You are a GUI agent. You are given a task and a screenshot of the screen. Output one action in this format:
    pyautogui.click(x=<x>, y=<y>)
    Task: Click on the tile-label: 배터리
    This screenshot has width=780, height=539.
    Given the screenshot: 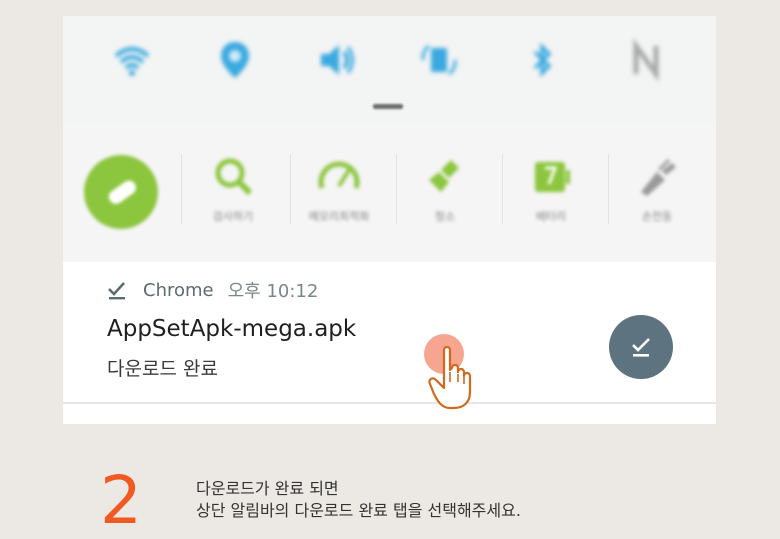 What is the action you would take?
    pyautogui.click(x=551, y=216)
    